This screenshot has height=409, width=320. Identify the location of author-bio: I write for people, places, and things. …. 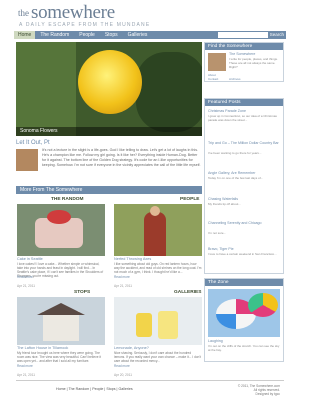
(253, 63).